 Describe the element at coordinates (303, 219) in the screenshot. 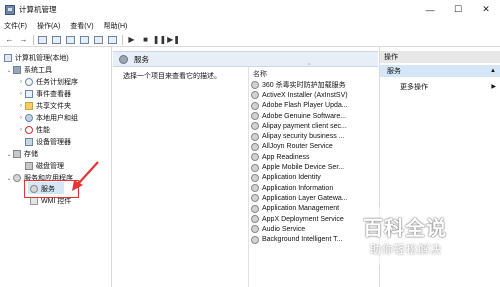

I see `service-name: AppX Deployment Service` at that location.